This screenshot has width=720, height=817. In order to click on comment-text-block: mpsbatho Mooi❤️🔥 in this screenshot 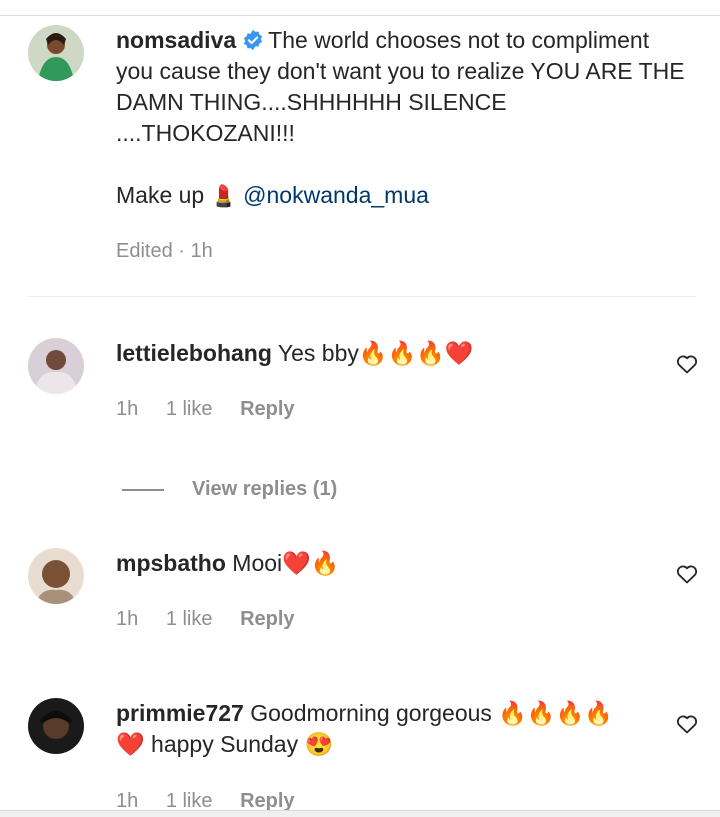, I will do `click(401, 563)`.